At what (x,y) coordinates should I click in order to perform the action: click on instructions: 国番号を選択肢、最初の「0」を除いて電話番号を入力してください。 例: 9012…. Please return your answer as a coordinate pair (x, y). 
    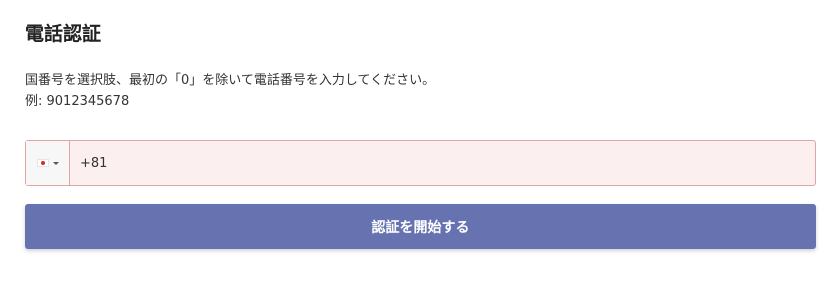
    Looking at the image, I should click on (230, 91).